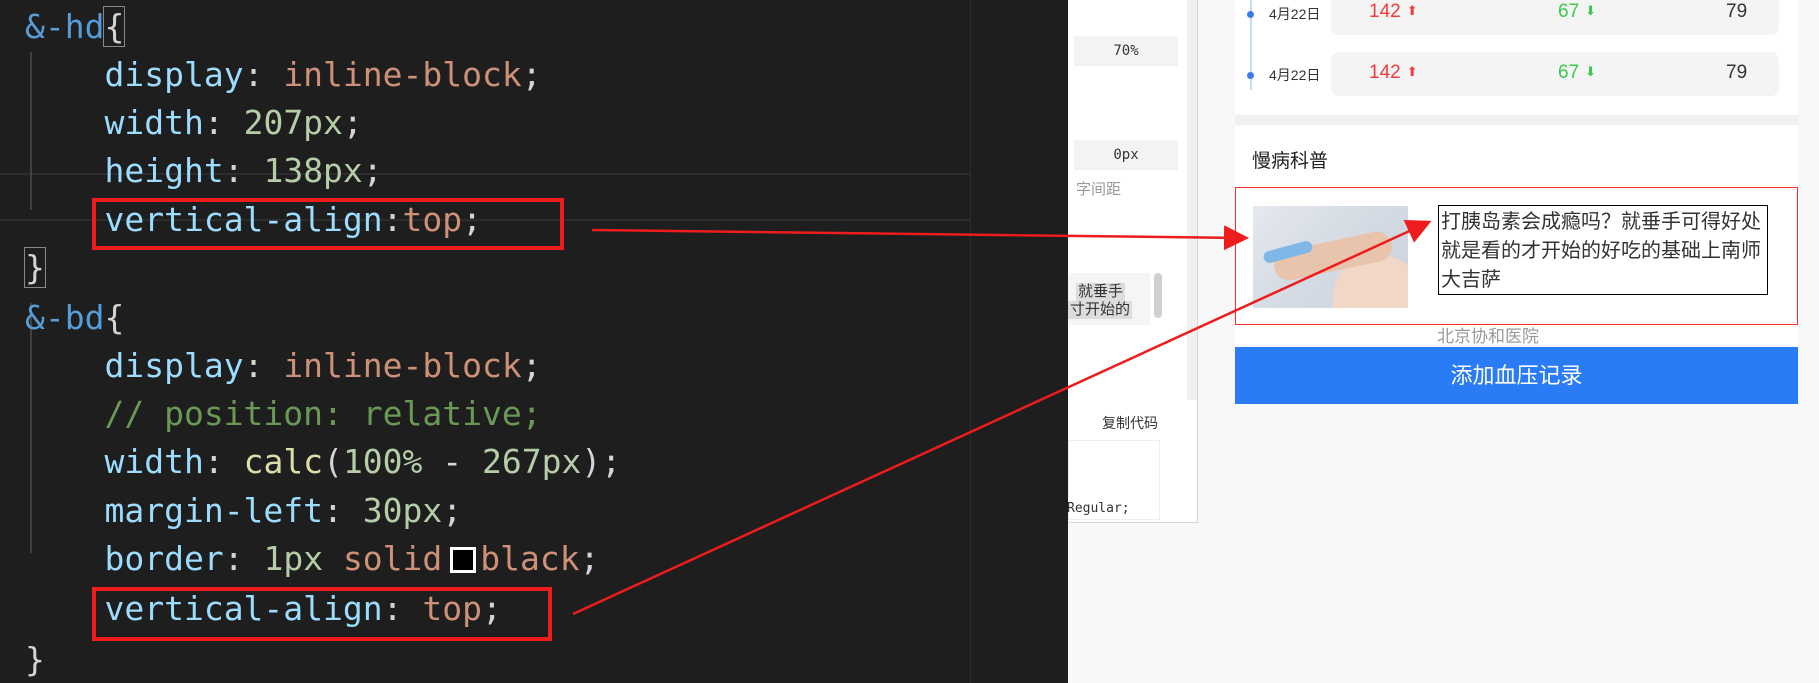 The image size is (1819, 683). What do you see at coordinates (382, 461) in the screenshot?
I see `code-token: 100%` at bounding box center [382, 461].